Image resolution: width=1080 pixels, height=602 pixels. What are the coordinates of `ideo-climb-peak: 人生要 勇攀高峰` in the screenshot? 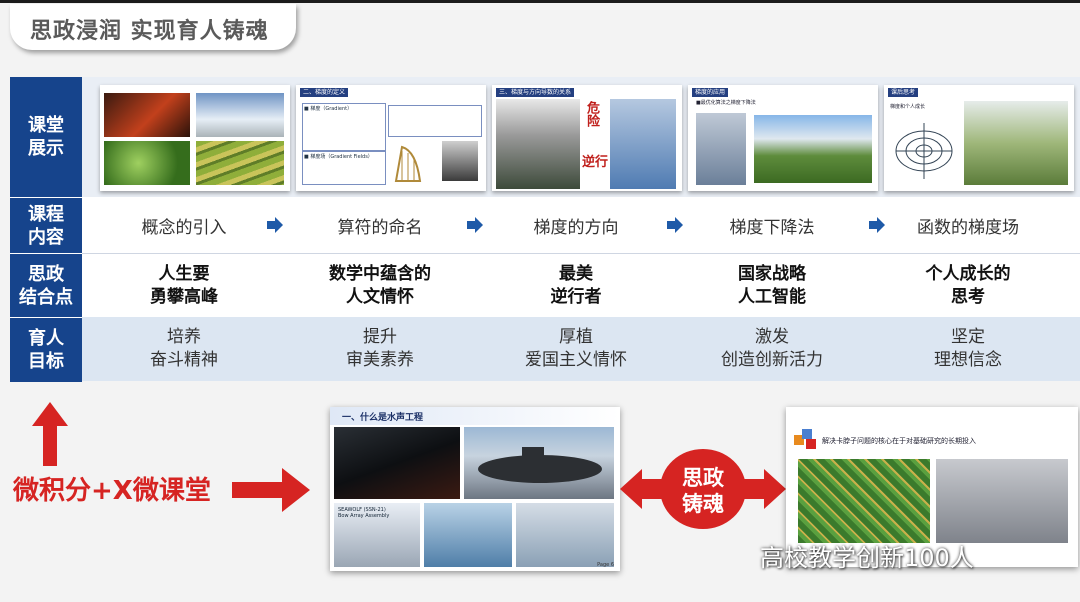 It's located at (184, 285).